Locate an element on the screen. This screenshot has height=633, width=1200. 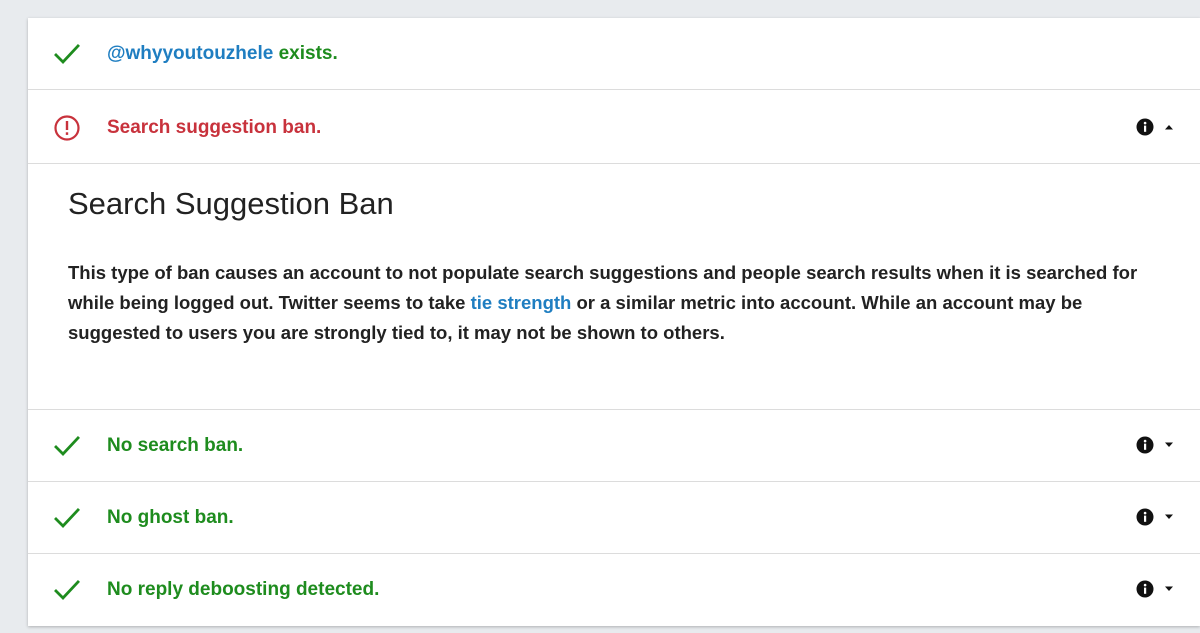
tie-strength-link: tie strength is located at coordinates (521, 302).